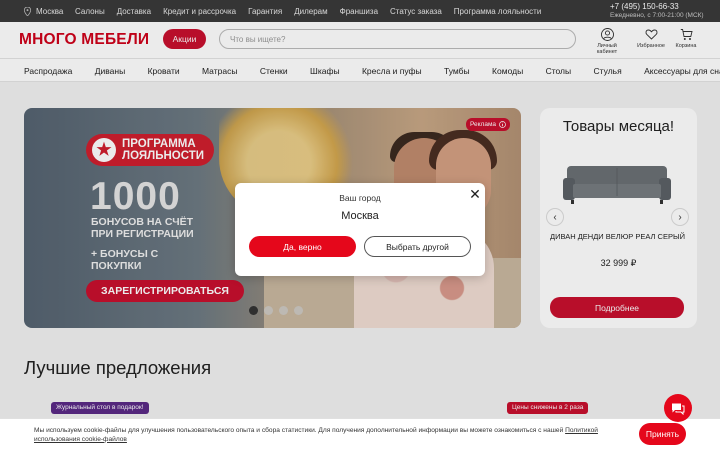  What do you see at coordinates (360, 216) in the screenshot?
I see `modal-city: Москва` at bounding box center [360, 216].